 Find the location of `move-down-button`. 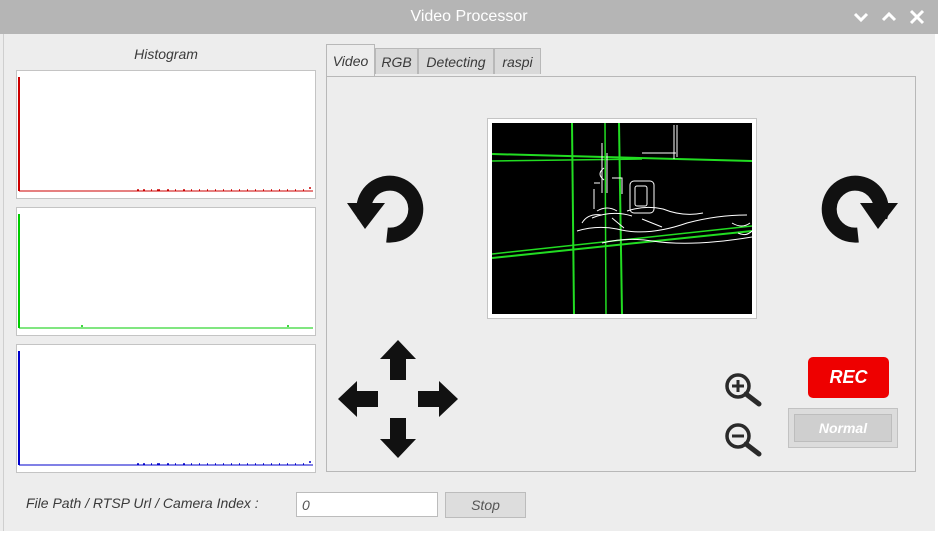

move-down-button is located at coordinates (398, 440).